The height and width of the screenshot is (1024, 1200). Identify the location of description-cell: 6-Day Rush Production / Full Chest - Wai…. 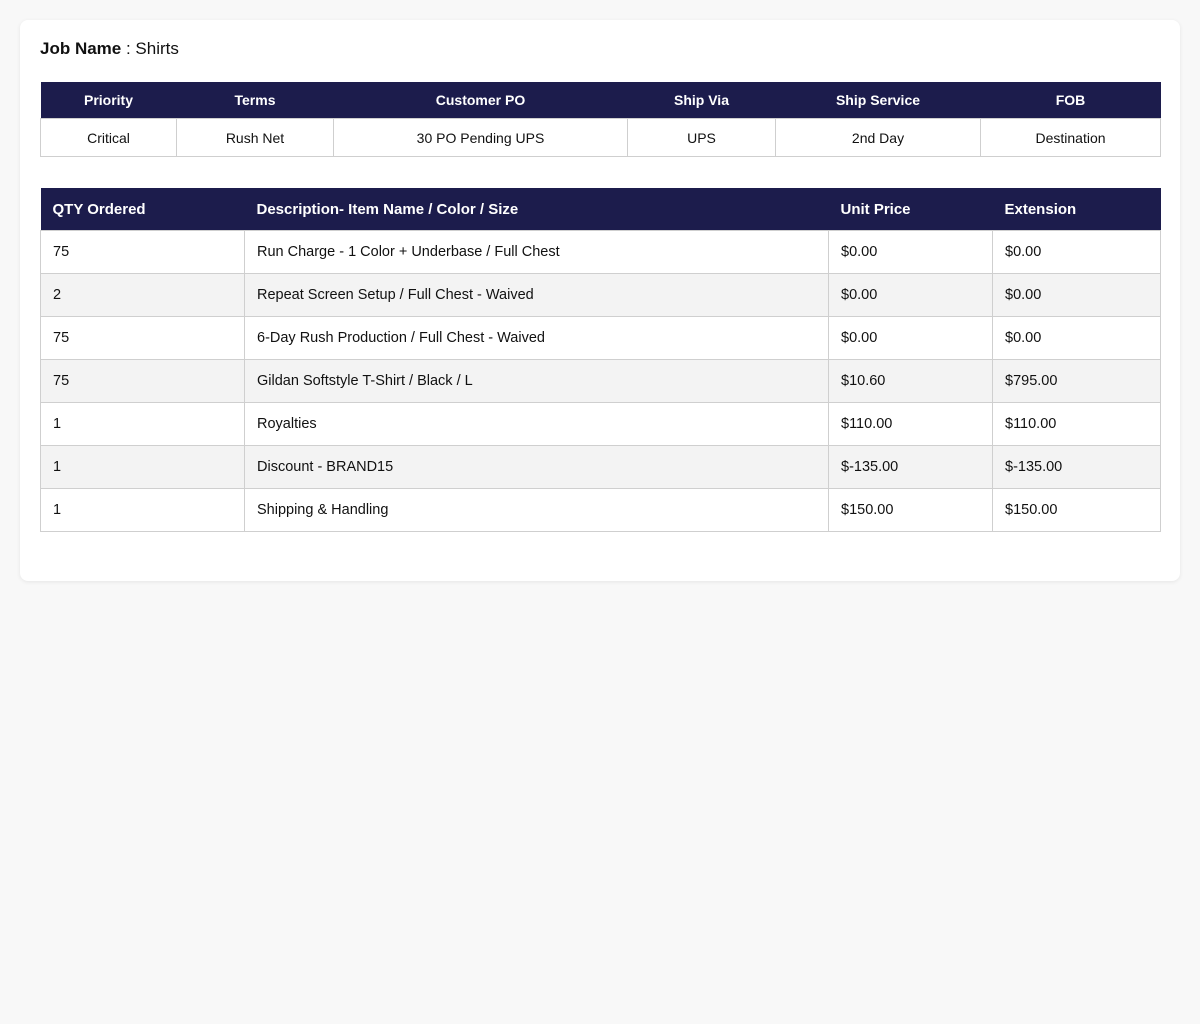
(536, 338).